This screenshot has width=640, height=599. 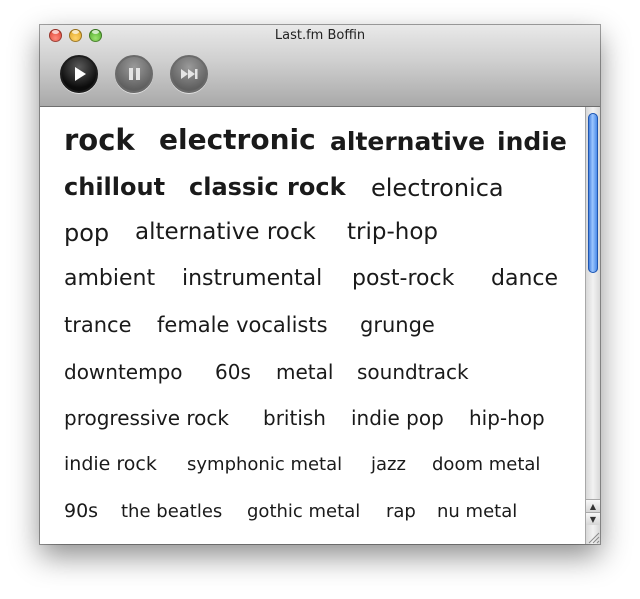 What do you see at coordinates (171, 512) in the screenshot?
I see `tag-the-beatles: the beatles` at bounding box center [171, 512].